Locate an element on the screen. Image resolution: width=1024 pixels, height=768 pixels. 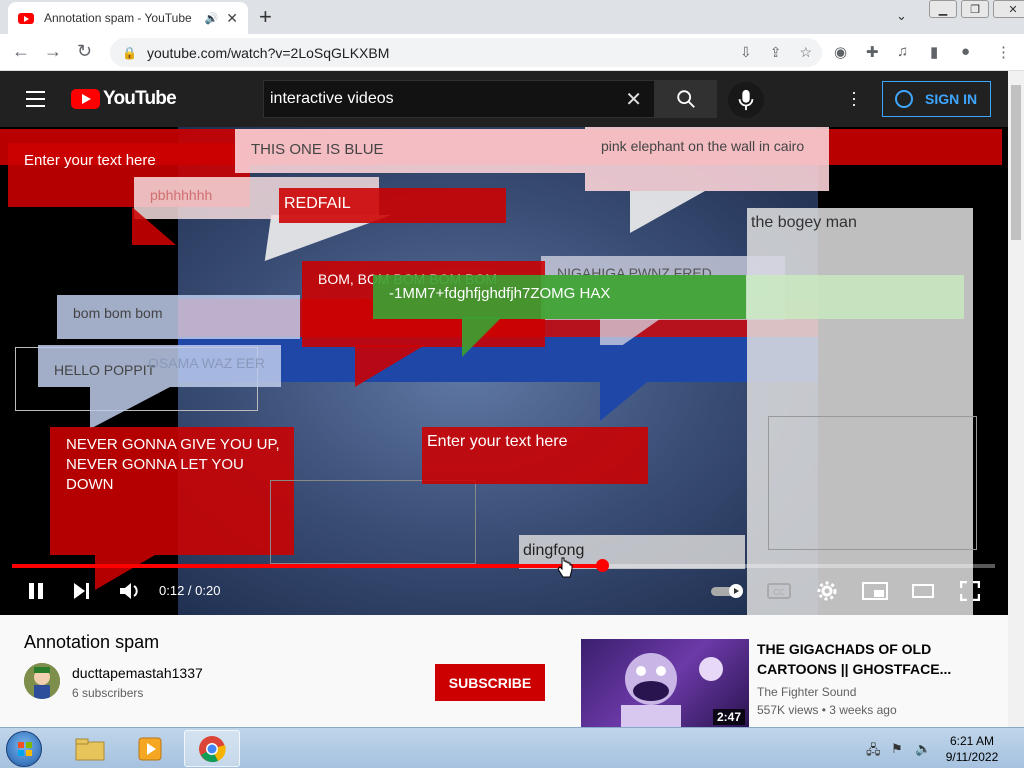
volume-icon is located at coordinates (130, 591).